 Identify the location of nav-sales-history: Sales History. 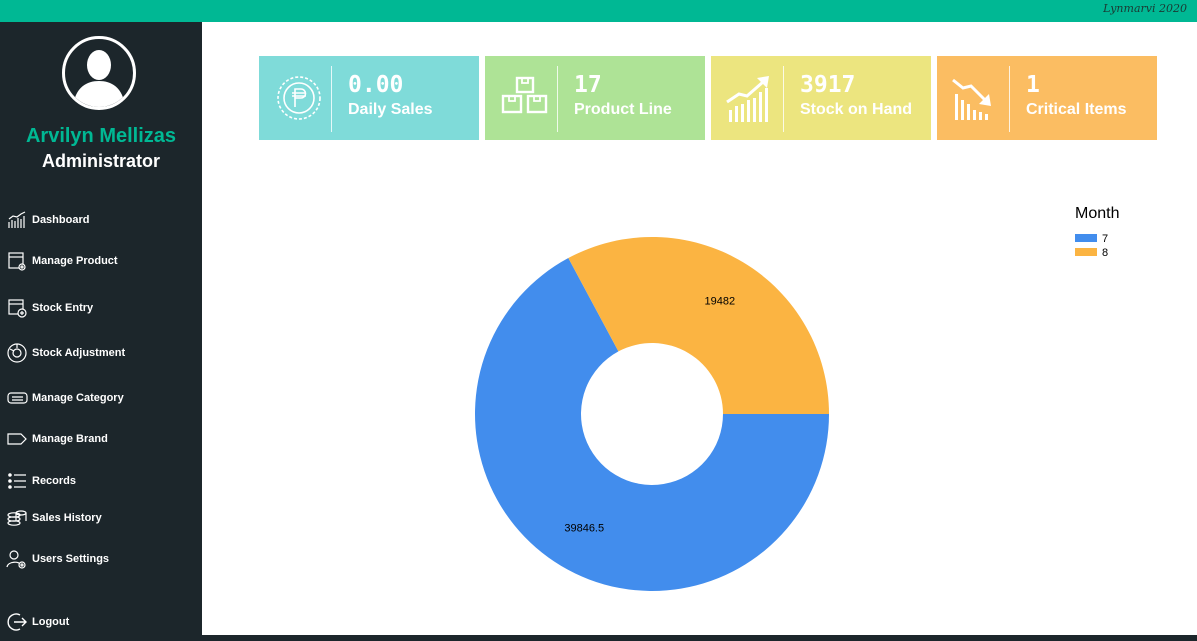
(54, 518).